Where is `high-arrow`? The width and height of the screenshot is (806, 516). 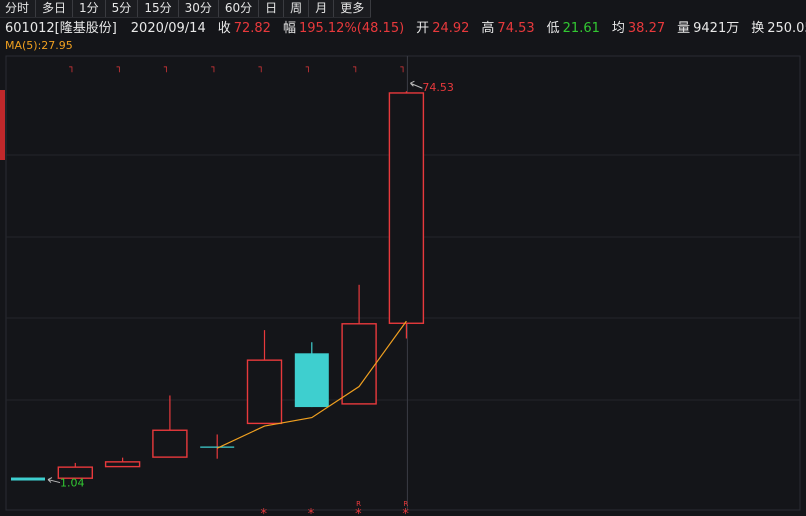 high-arrow is located at coordinates (416, 84).